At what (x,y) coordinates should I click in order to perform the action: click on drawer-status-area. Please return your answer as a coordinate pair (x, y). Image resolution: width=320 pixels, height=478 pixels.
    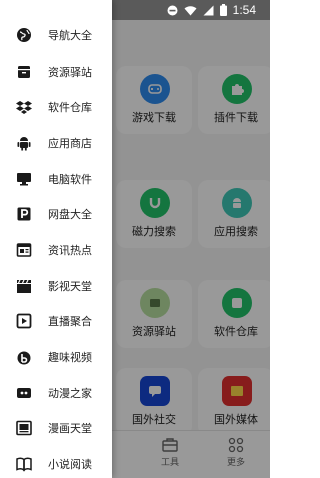
    Looking at the image, I should click on (56, 10).